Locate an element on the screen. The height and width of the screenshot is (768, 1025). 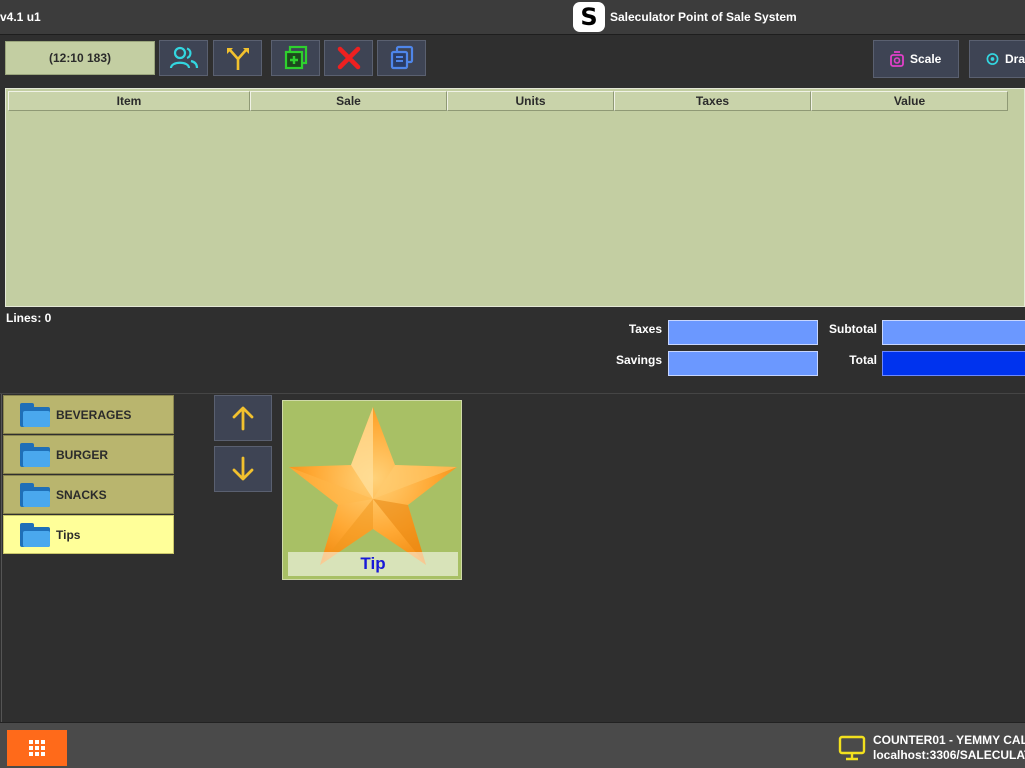
scale-button: Scale is located at coordinates (916, 59).